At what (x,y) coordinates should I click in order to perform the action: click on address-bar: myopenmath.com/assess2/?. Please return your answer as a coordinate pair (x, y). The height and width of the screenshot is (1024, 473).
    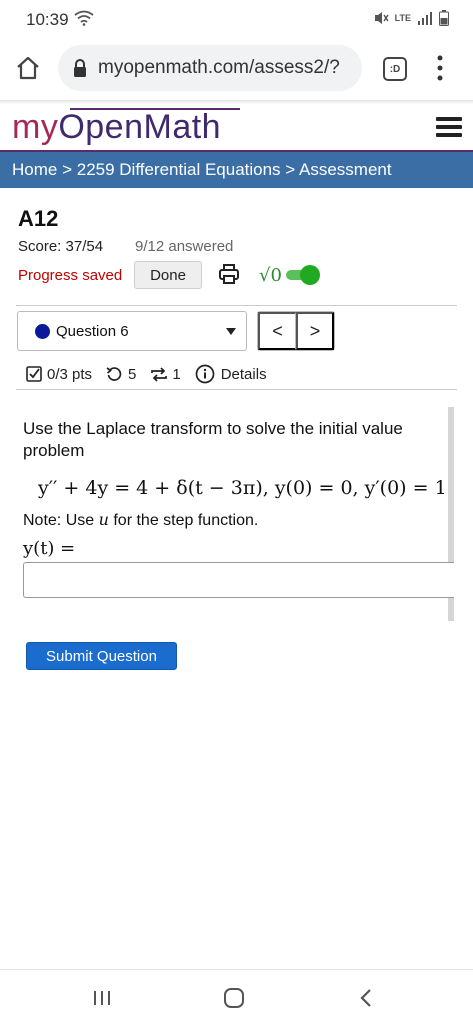
    Looking at the image, I should click on (210, 68).